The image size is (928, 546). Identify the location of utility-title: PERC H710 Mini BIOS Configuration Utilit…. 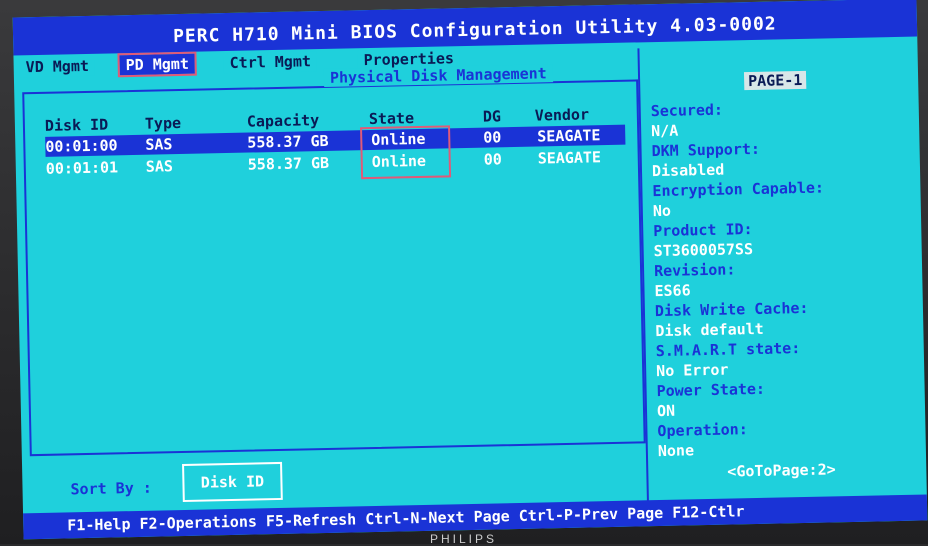
(474, 30).